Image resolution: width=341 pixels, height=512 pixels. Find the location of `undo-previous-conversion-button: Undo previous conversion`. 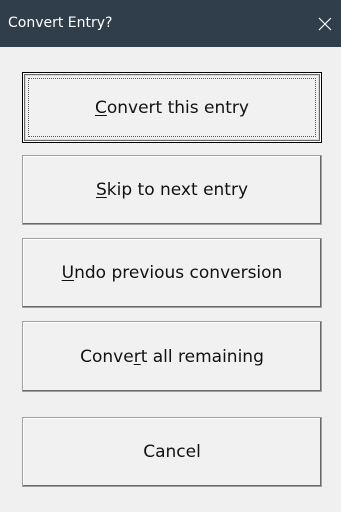

undo-previous-conversion-button: Undo previous conversion is located at coordinates (172, 273).